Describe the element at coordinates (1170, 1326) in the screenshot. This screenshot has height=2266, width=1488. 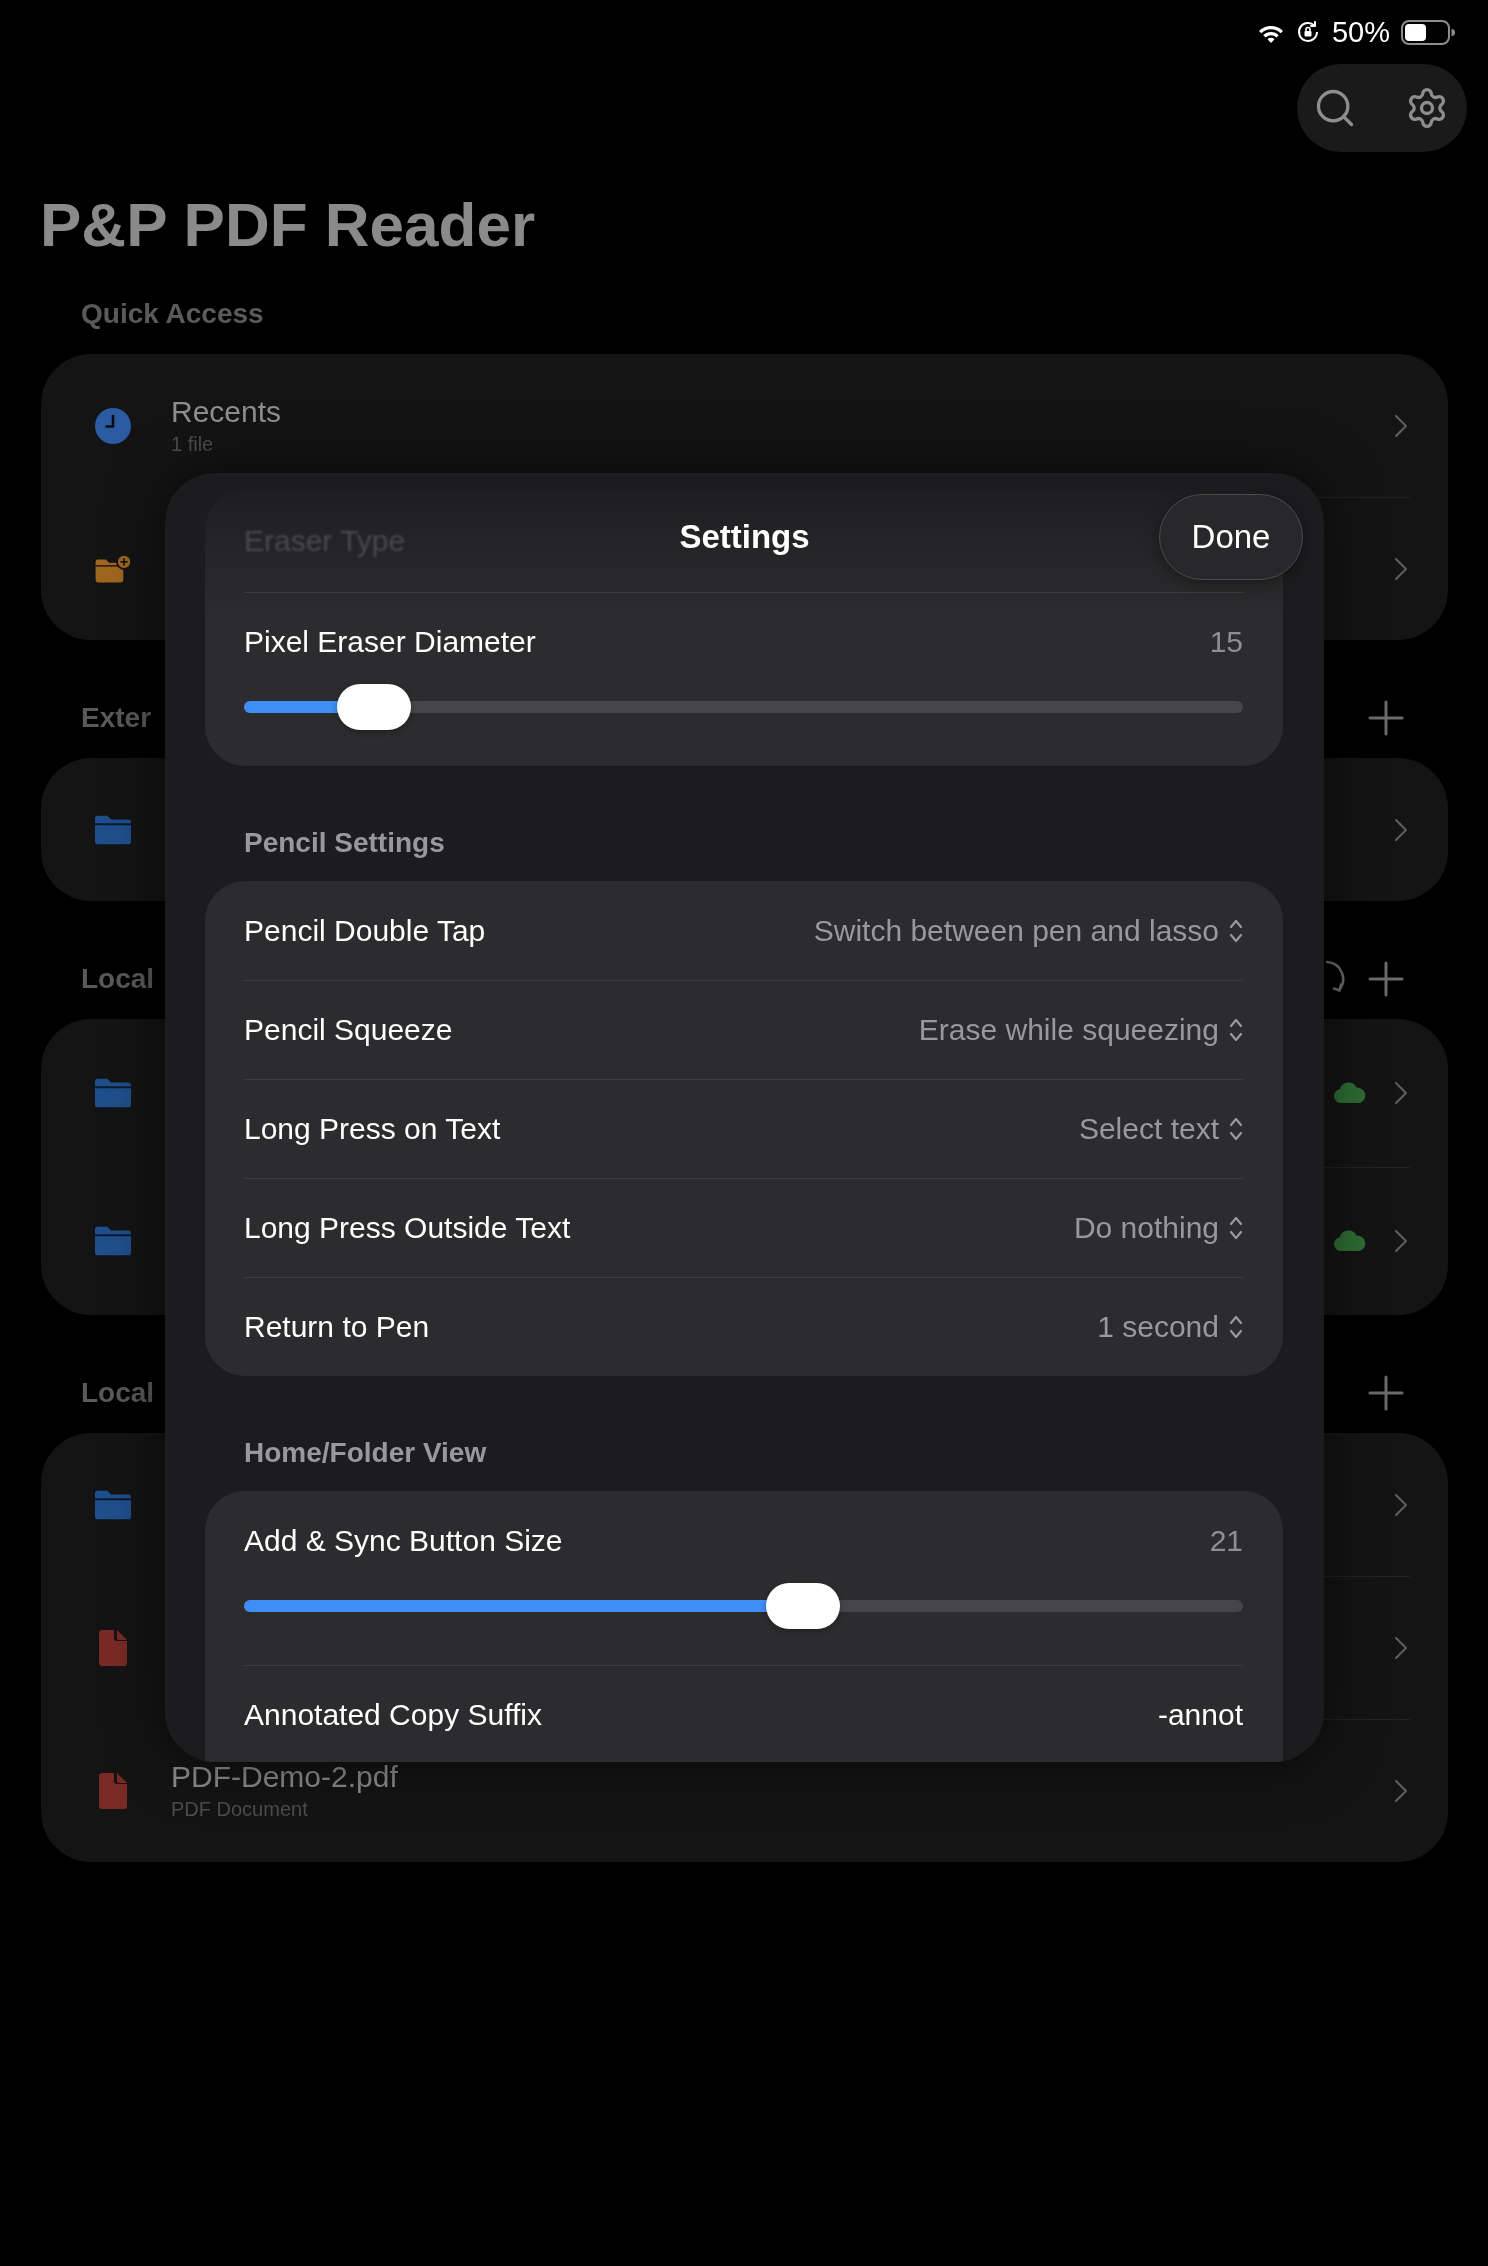
I see `picker-button: 1 second` at that location.